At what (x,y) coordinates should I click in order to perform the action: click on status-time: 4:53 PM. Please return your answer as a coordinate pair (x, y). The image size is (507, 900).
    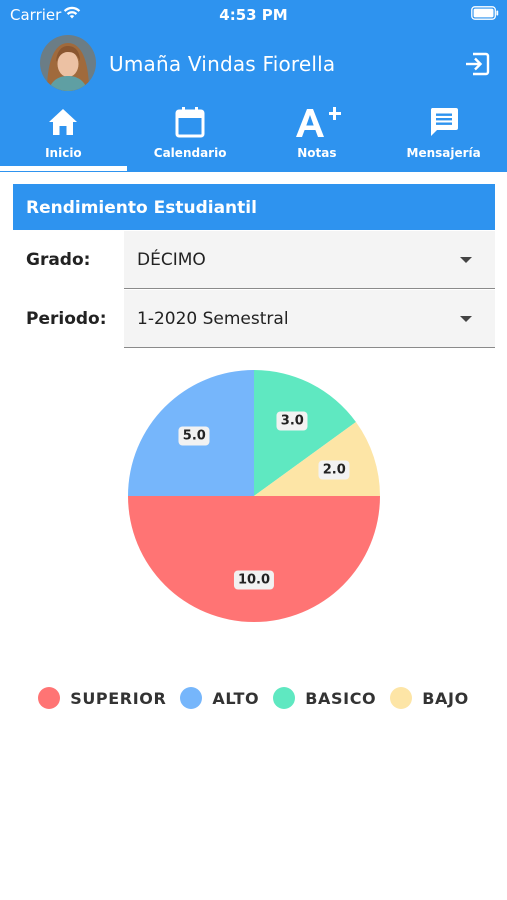
    Looking at the image, I should click on (253, 15).